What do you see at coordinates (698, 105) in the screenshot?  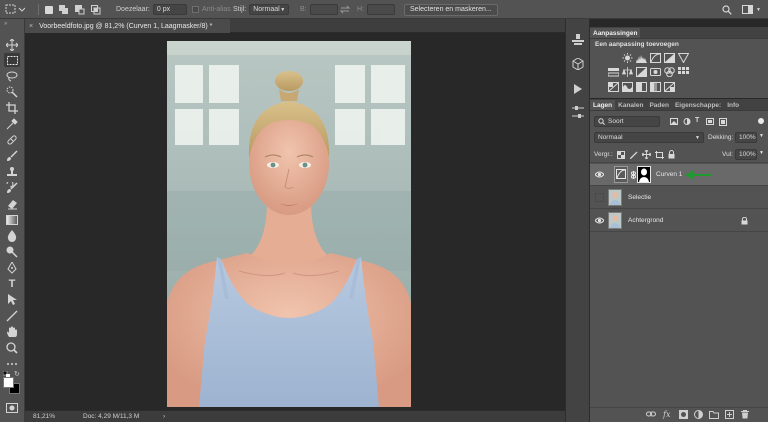 I see `tab-properties: Eigenschappe:` at bounding box center [698, 105].